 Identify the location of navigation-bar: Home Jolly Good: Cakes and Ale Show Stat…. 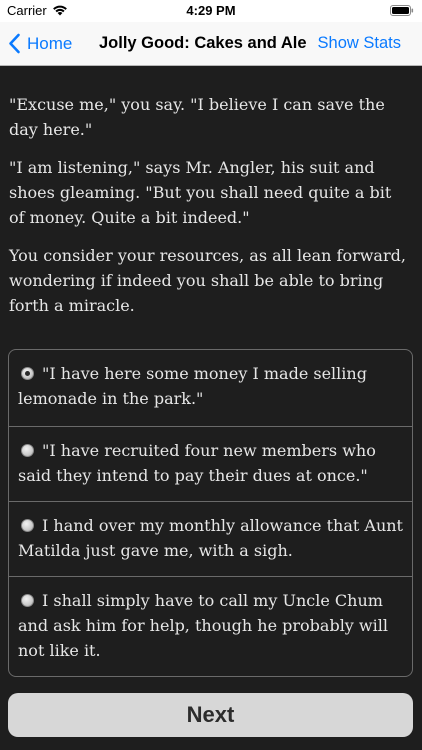
(211, 44).